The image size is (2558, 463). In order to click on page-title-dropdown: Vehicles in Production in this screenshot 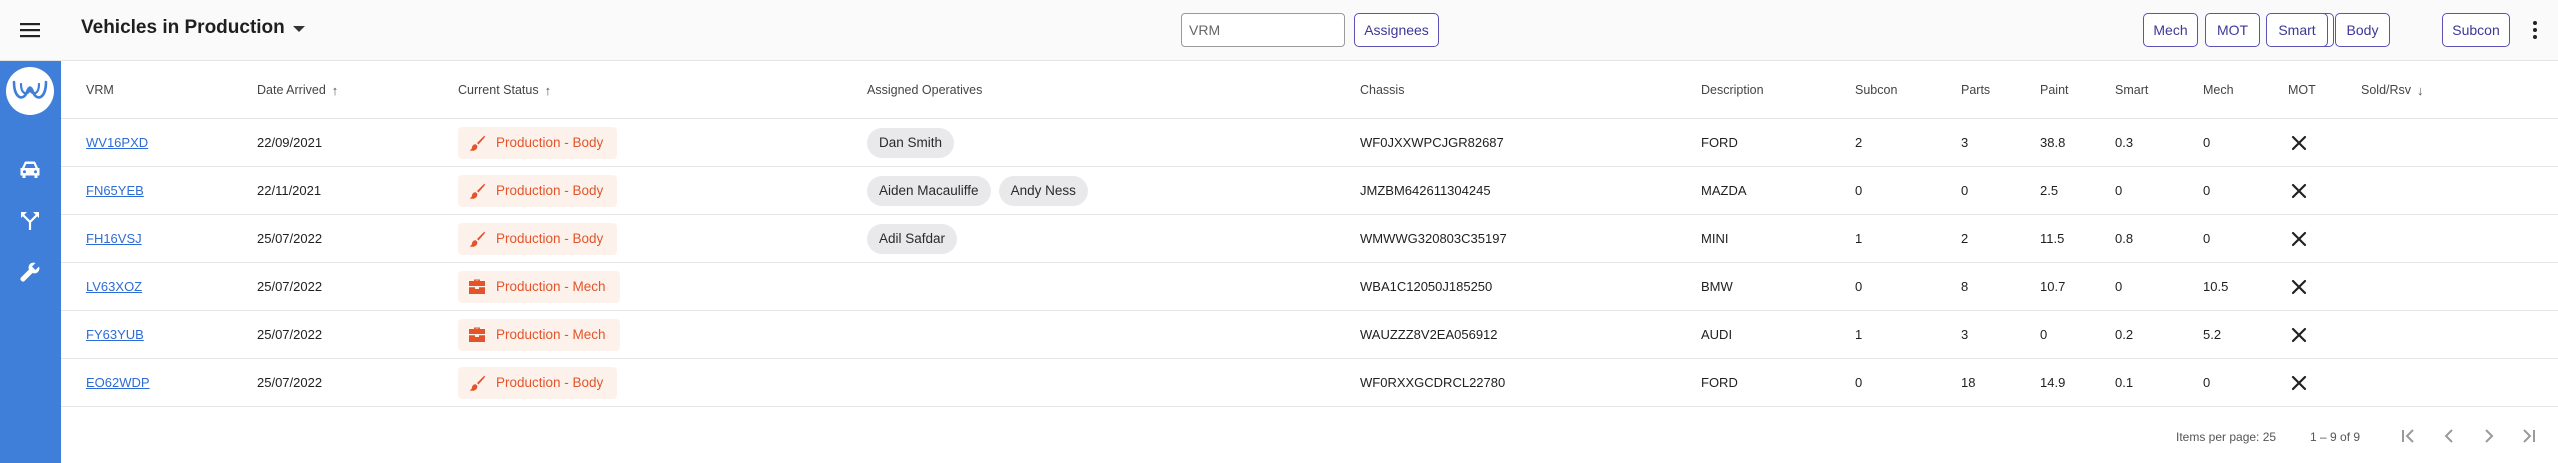, I will do `click(193, 28)`.